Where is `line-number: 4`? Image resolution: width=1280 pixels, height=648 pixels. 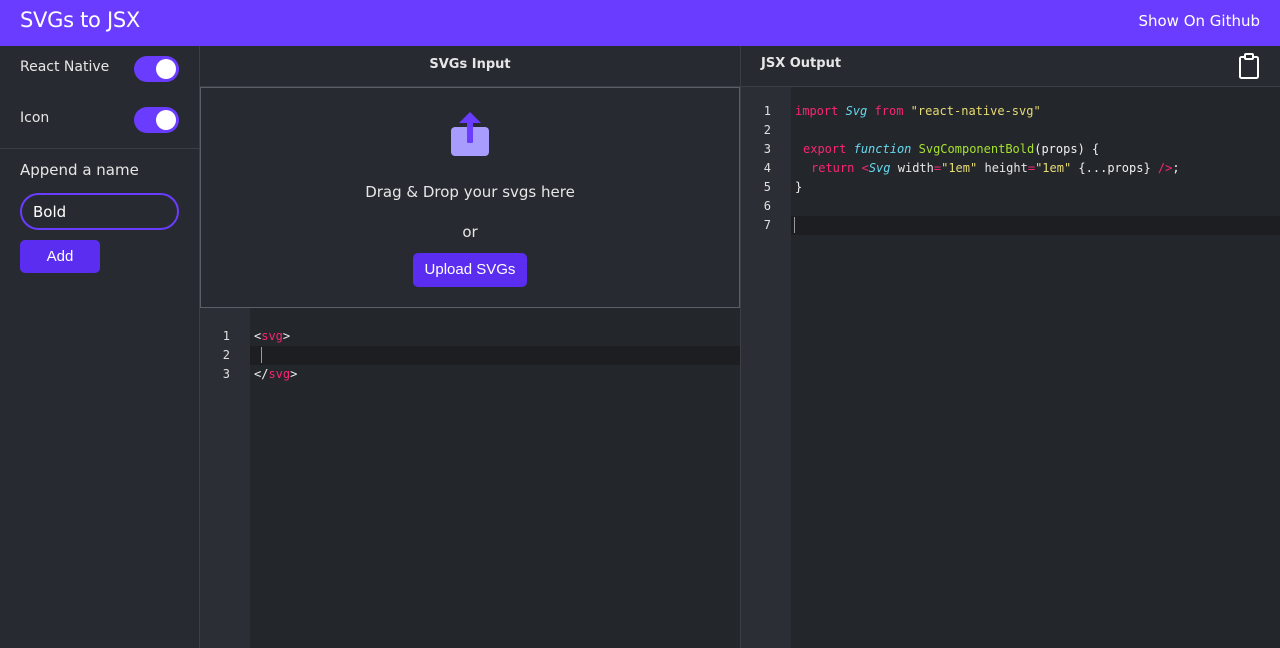
line-number: 4 is located at coordinates (767, 168).